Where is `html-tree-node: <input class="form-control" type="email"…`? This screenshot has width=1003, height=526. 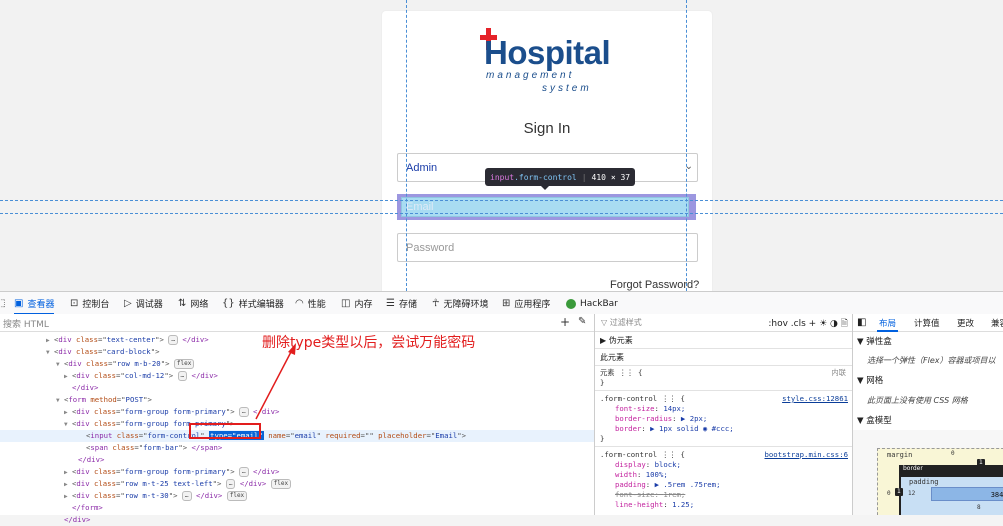
html-tree-node: <input class="form-control" type="email"… is located at coordinates (297, 436).